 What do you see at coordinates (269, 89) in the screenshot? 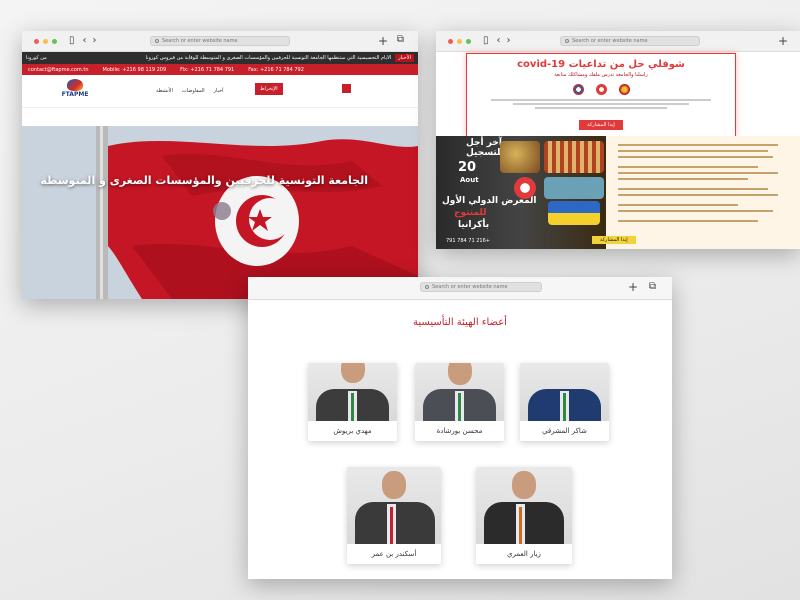
I see `register-button: الإنخراط` at bounding box center [269, 89].